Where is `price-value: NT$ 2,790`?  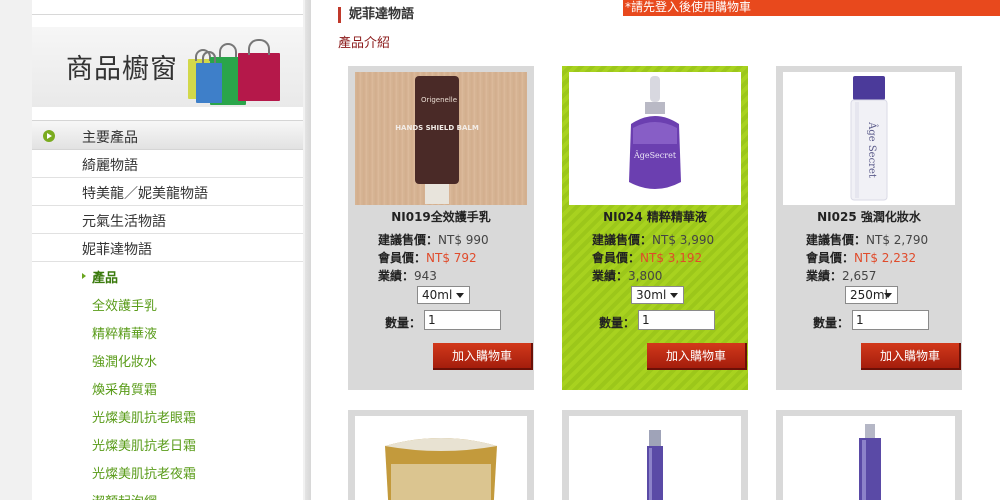 price-value: NT$ 2,790 is located at coordinates (897, 240).